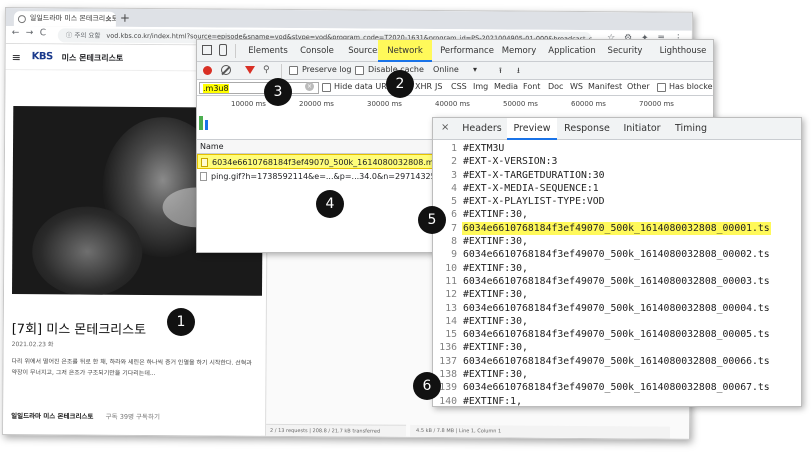  I want to click on kbs-logo: KBS, so click(42, 56).